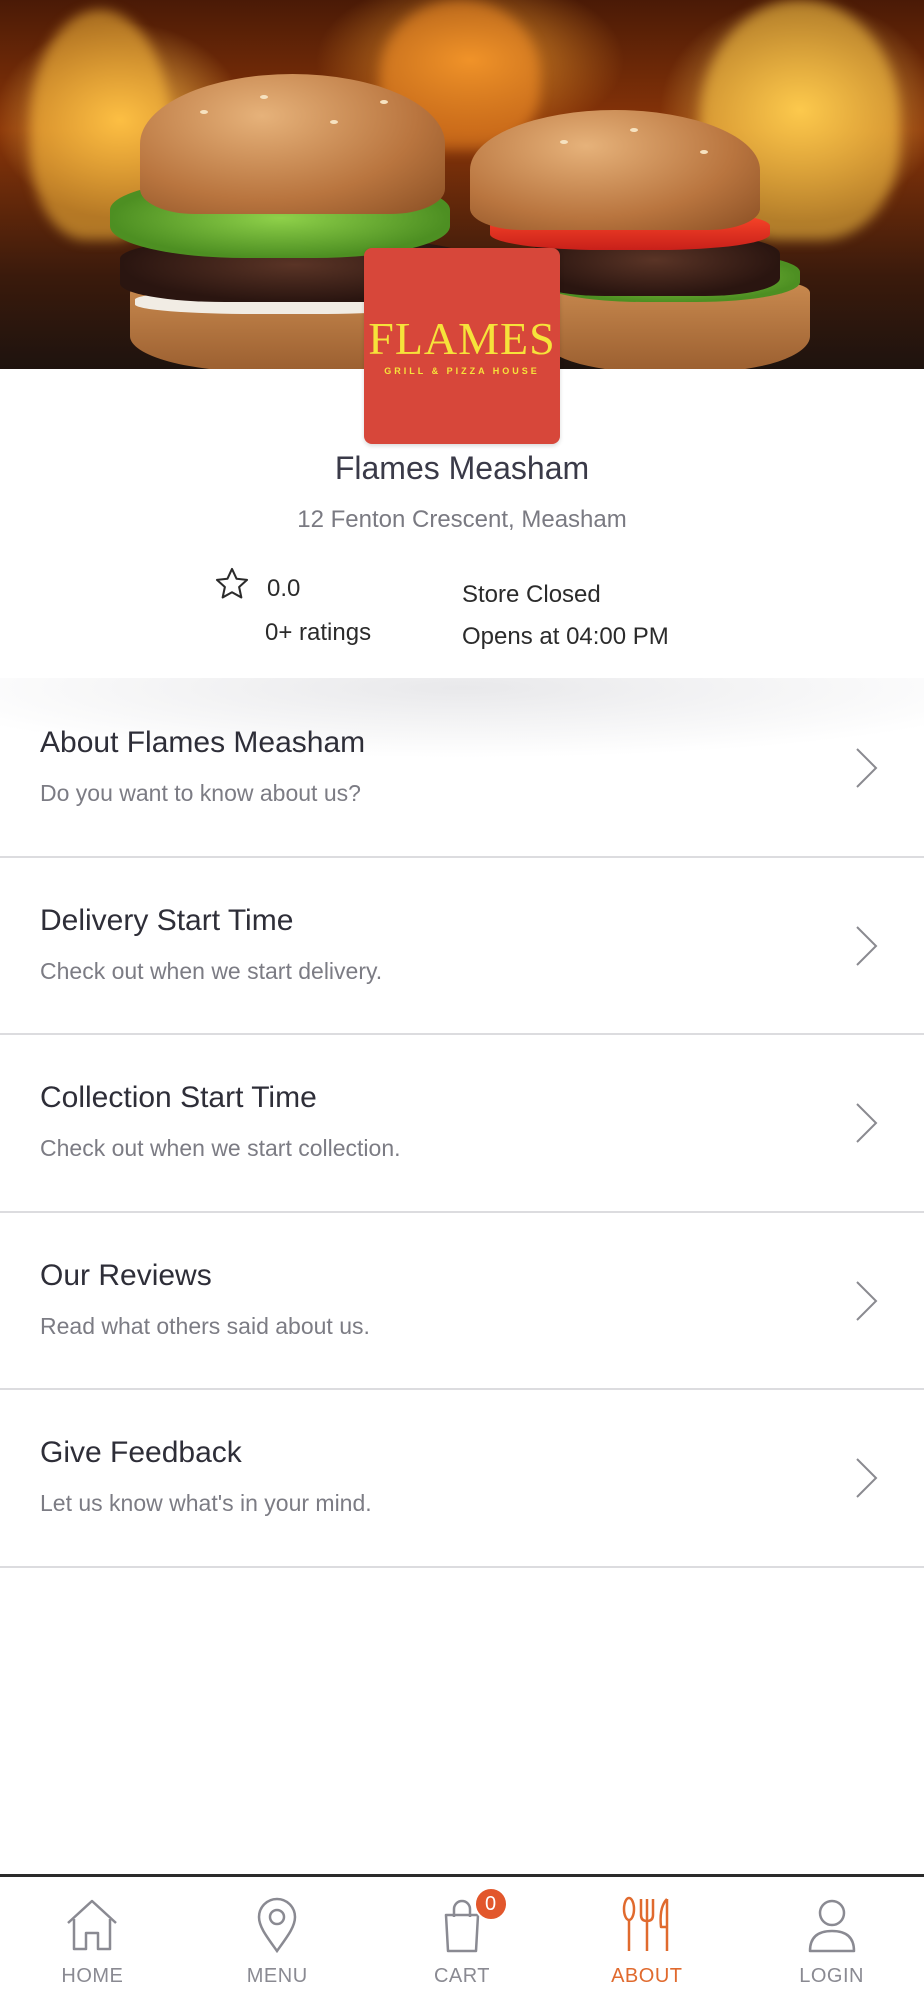 The height and width of the screenshot is (2000, 924). What do you see at coordinates (462, 371) in the screenshot?
I see `logo-subtitle: GRILL & PIZZA HOUSE` at bounding box center [462, 371].